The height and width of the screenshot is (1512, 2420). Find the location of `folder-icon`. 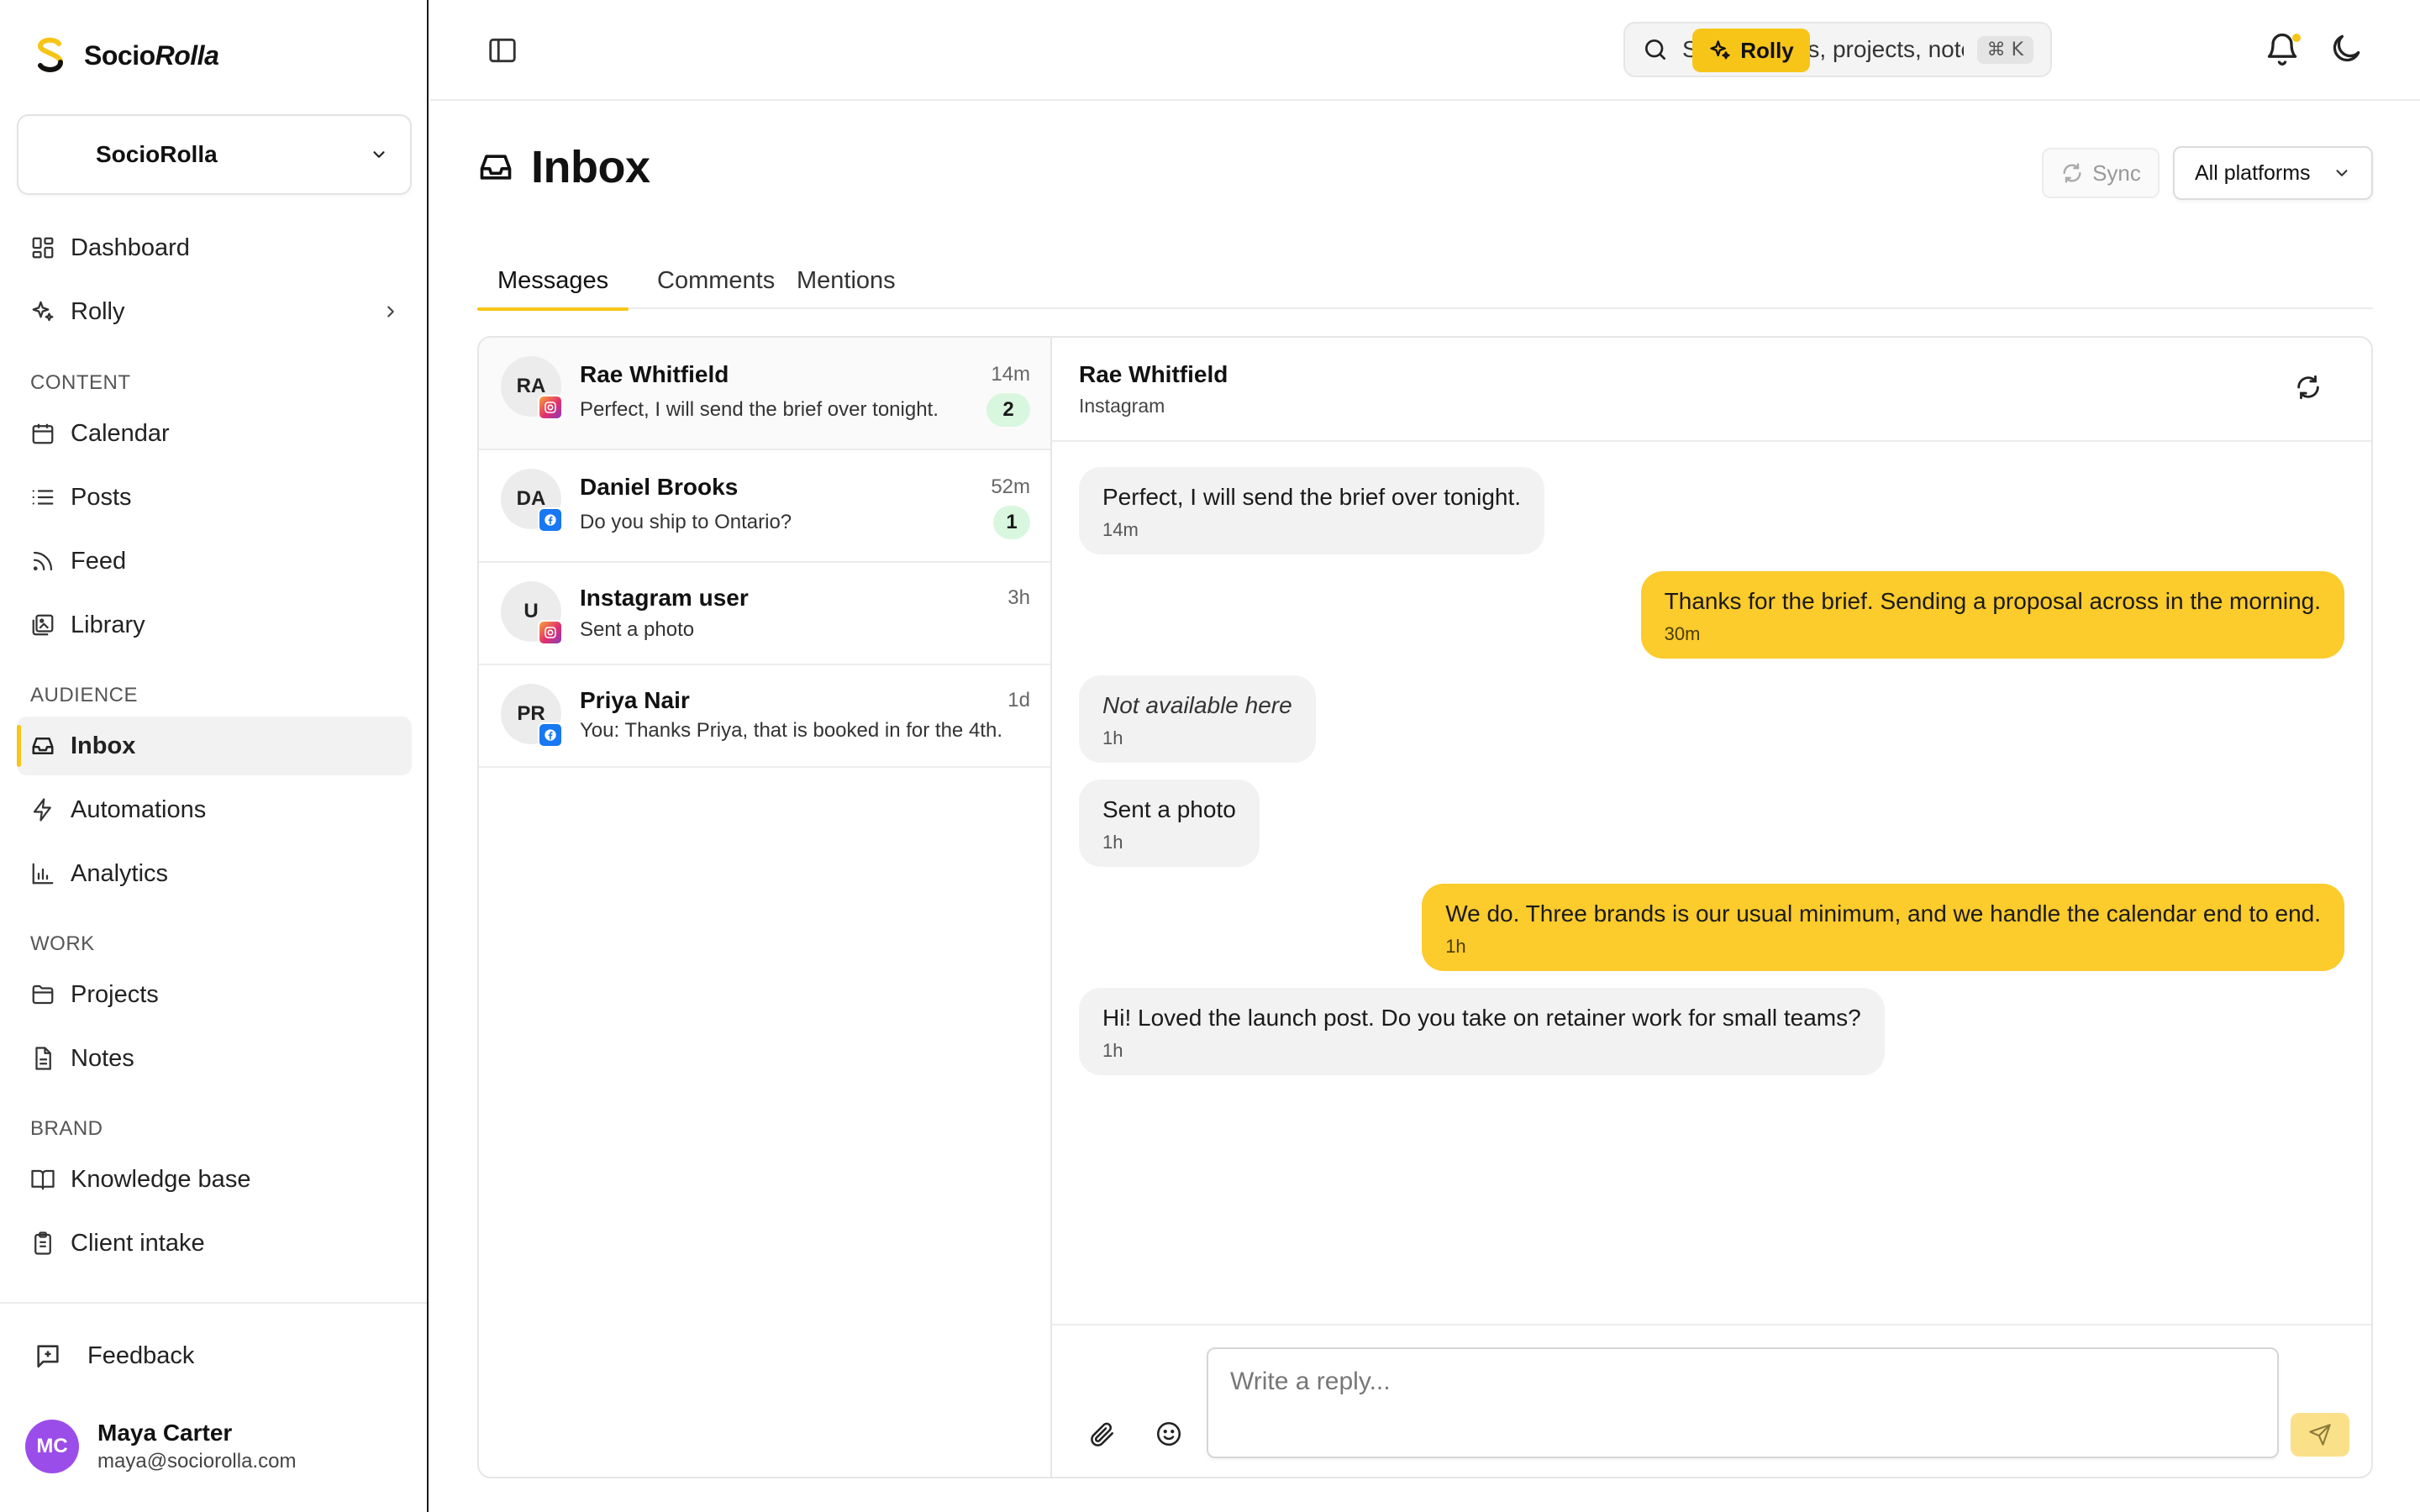

folder-icon is located at coordinates (42, 994).